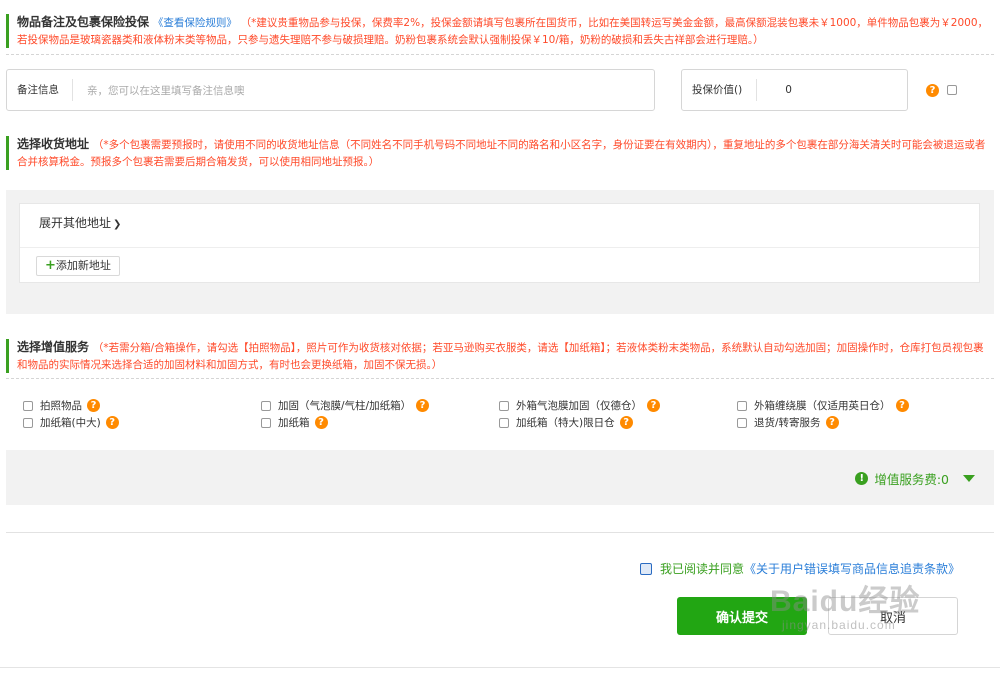 This screenshot has height=673, width=1000. Describe the element at coordinates (794, 90) in the screenshot. I see `insured-value-field: 投保价值() 0` at that location.